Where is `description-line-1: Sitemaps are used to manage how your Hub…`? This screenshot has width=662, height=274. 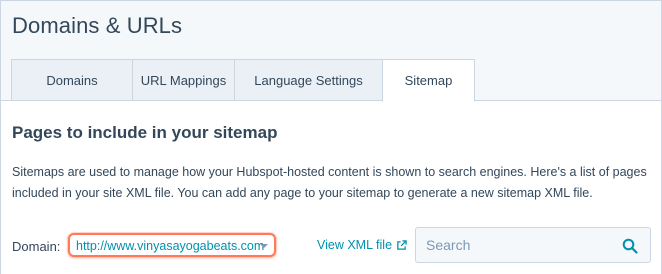 description-line-1: Sitemaps are used to manage how your Hub… is located at coordinates (329, 172).